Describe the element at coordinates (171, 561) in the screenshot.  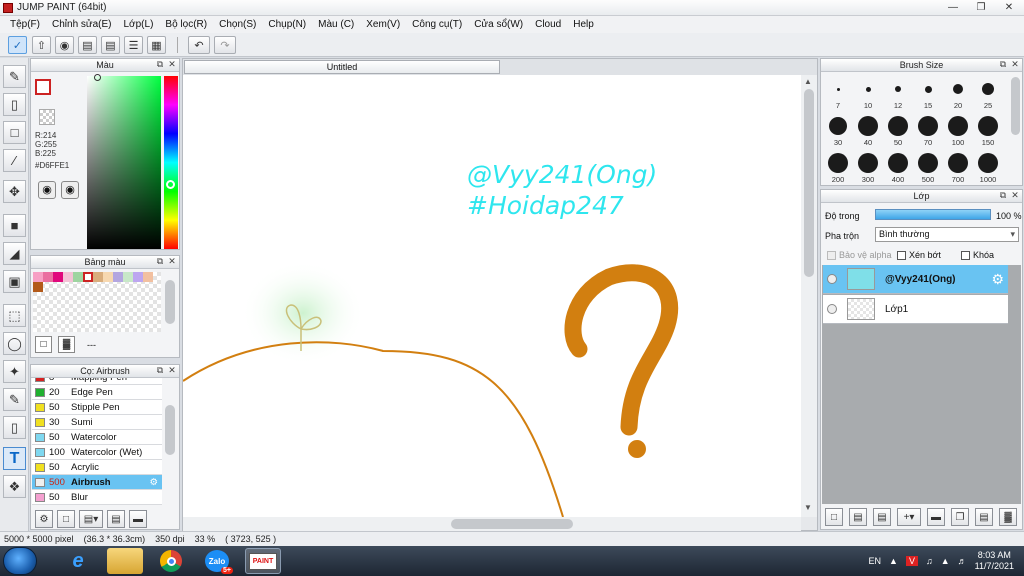
I see `chrome-icon` at that location.